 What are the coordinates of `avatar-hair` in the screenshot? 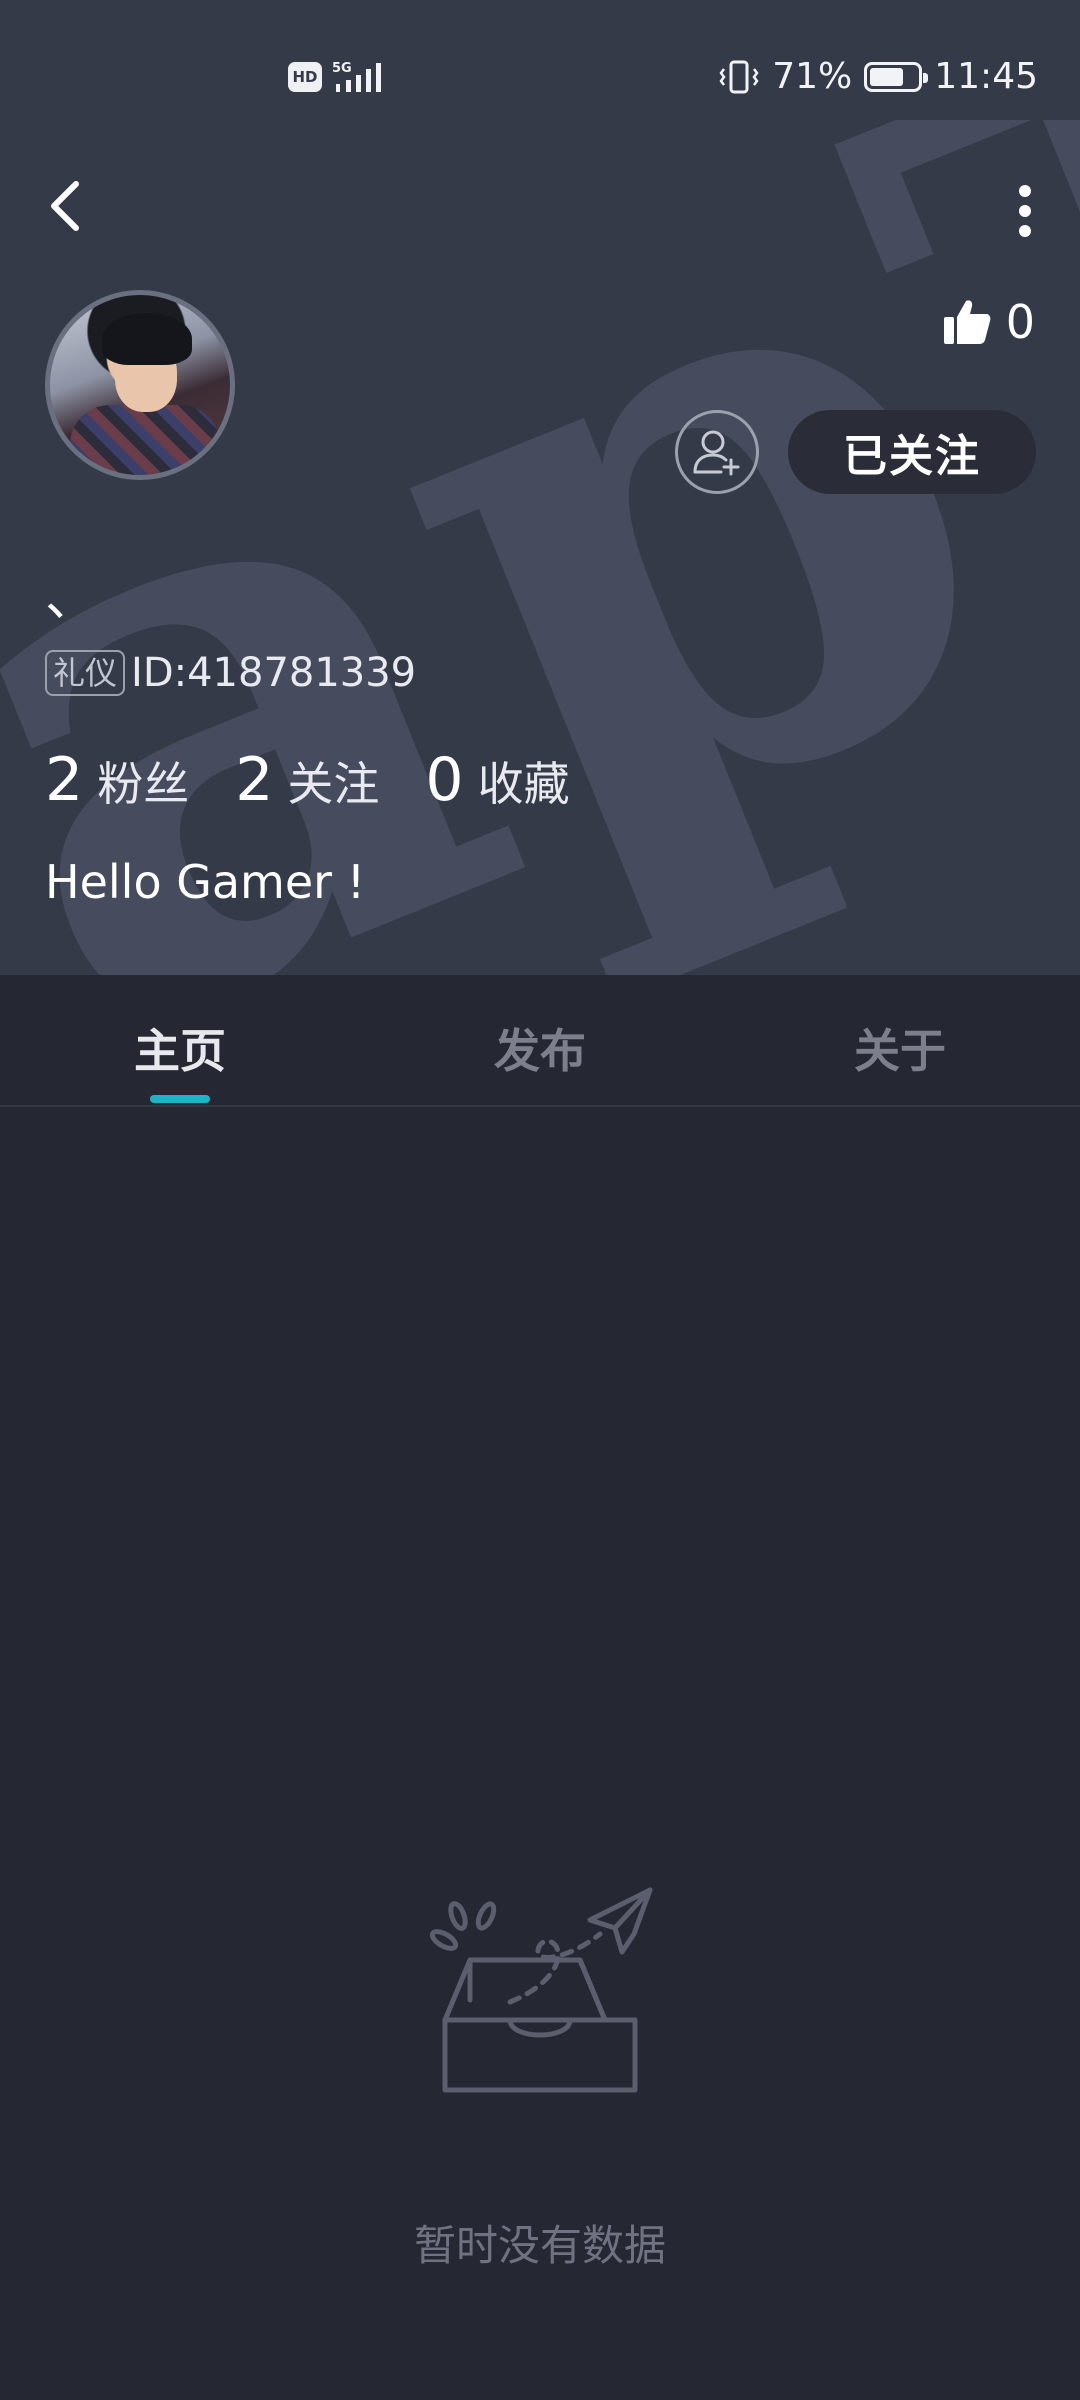 It's located at (147, 339).